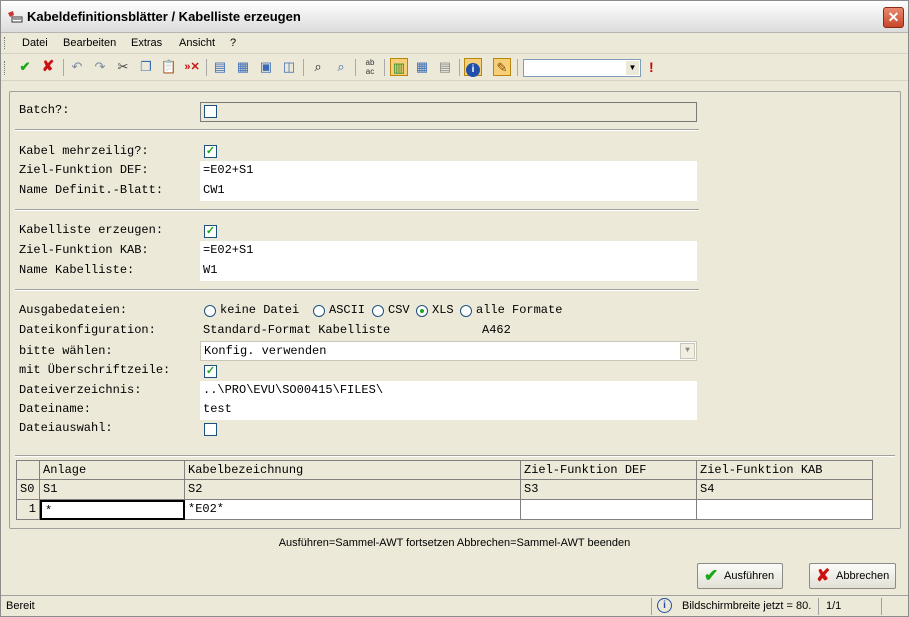 Image resolution: width=909 pixels, height=617 pixels. What do you see at coordinates (210, 371) in the screenshot?
I see `header-row-checkbox: ✓` at bounding box center [210, 371].